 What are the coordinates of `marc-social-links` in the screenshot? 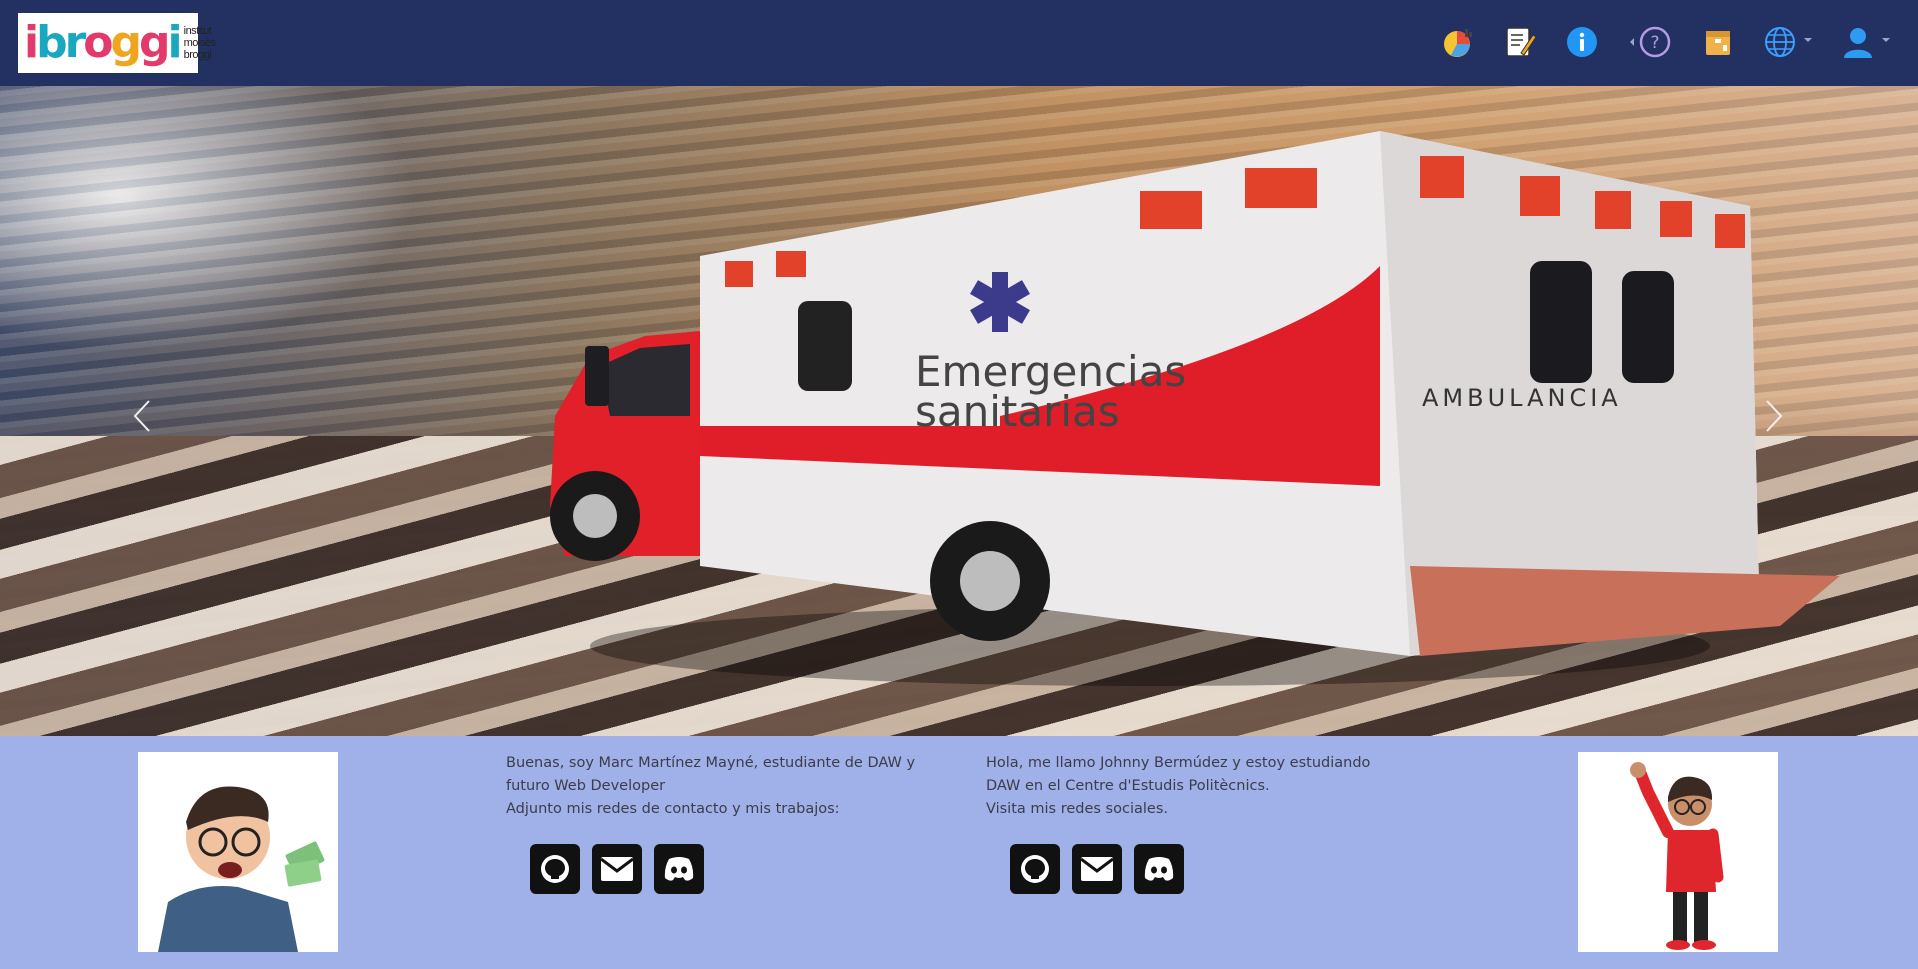 It's located at (617, 869).